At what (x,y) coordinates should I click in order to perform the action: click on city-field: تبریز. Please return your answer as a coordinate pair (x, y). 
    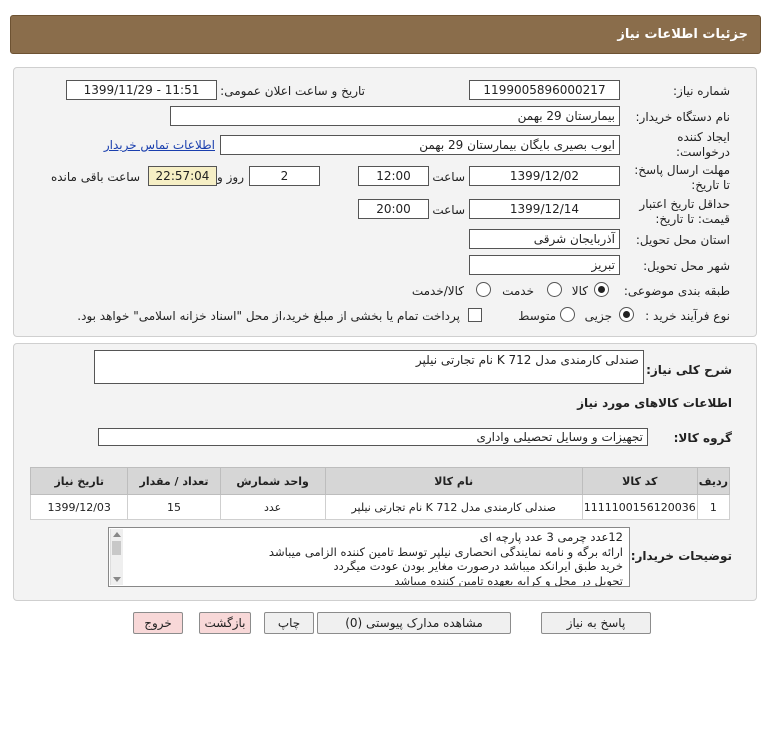
    Looking at the image, I should click on (544, 265).